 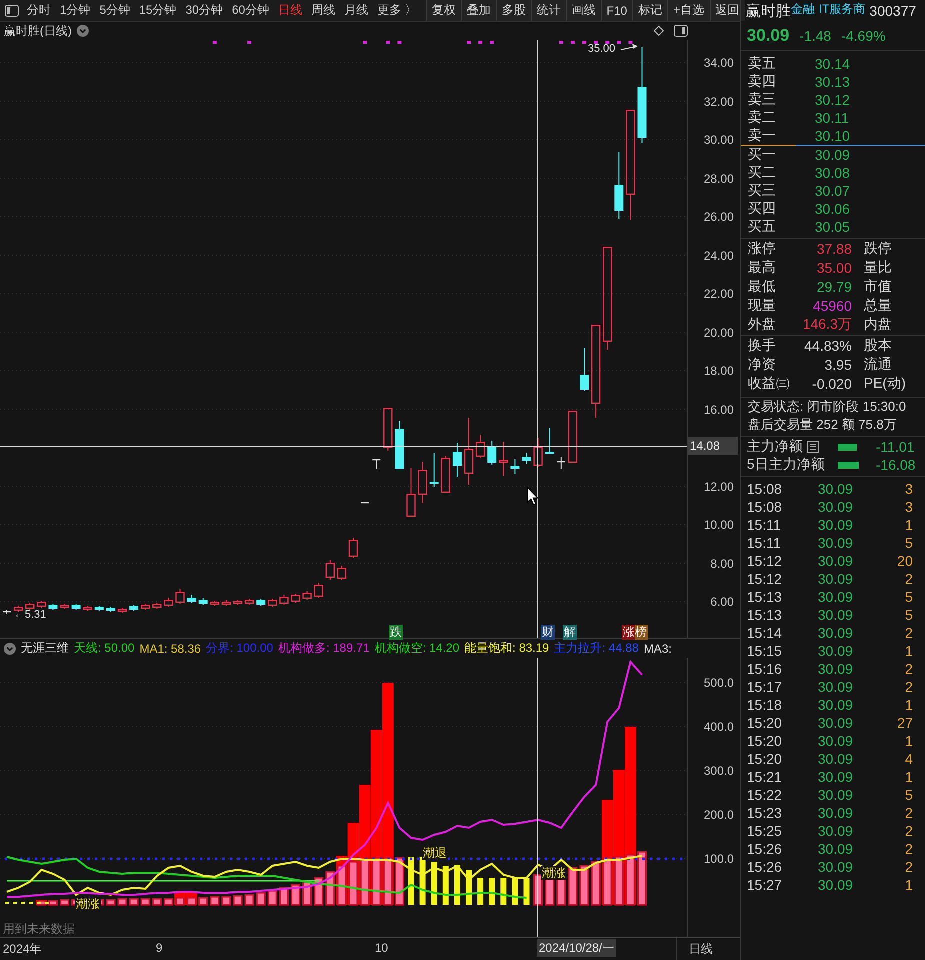 What do you see at coordinates (904, 723) in the screenshot?
I see `trade-volume: 27` at bounding box center [904, 723].